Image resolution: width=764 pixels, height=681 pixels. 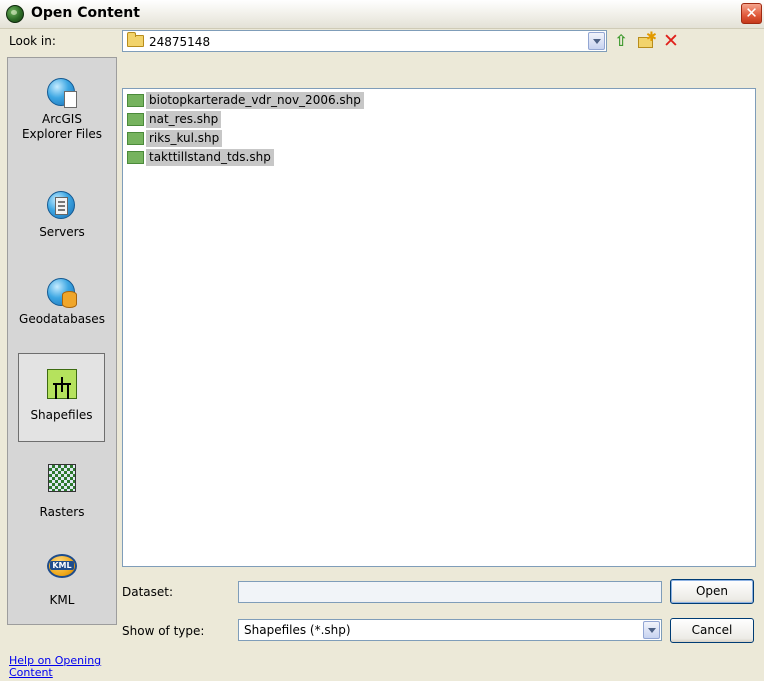 I want to click on folder-icon, so click(x=135, y=39).